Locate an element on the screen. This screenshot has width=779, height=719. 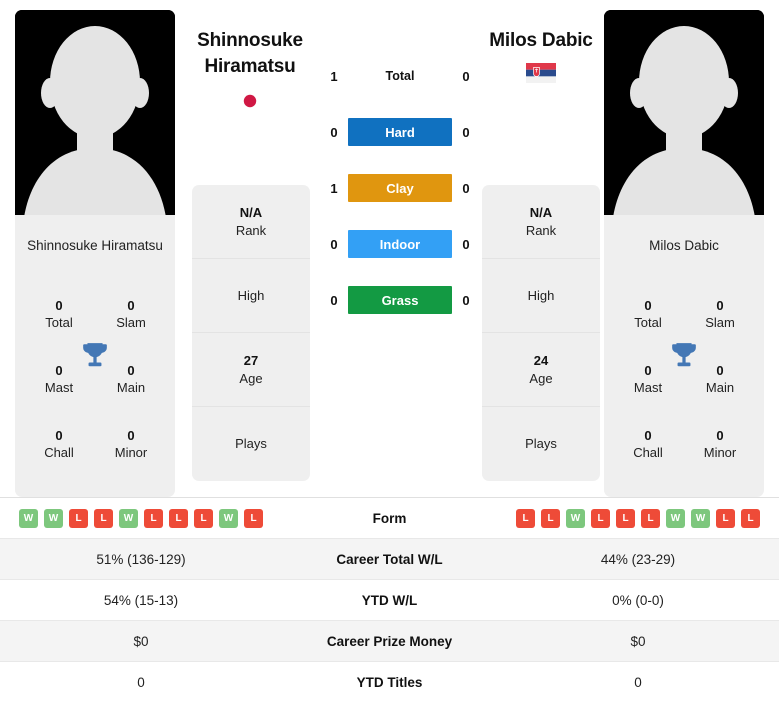
row-value-right: 44% (23-29) is located at coordinates (638, 559).